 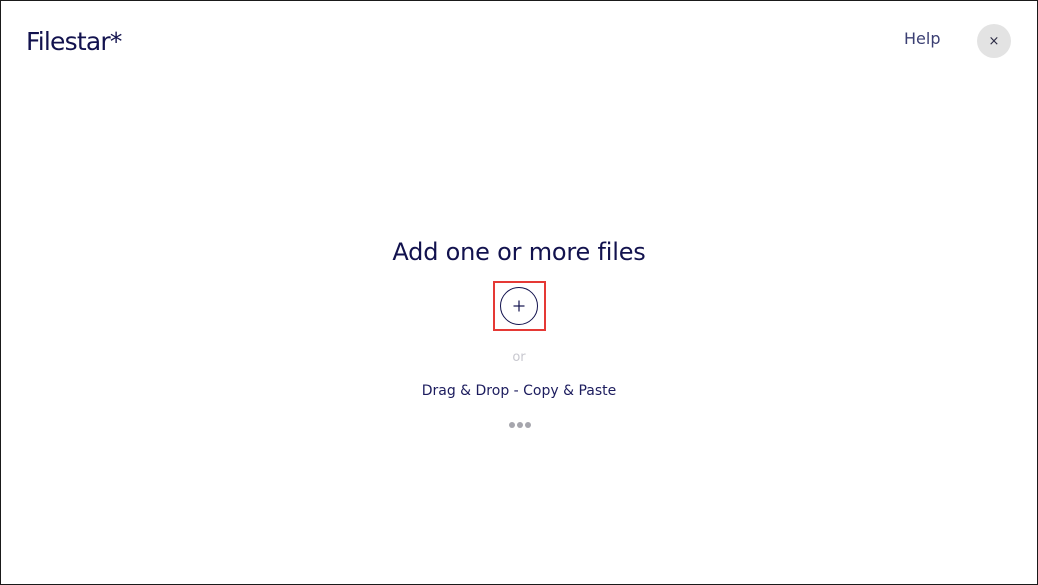 What do you see at coordinates (519, 252) in the screenshot?
I see `page-title: Add one or more files` at bounding box center [519, 252].